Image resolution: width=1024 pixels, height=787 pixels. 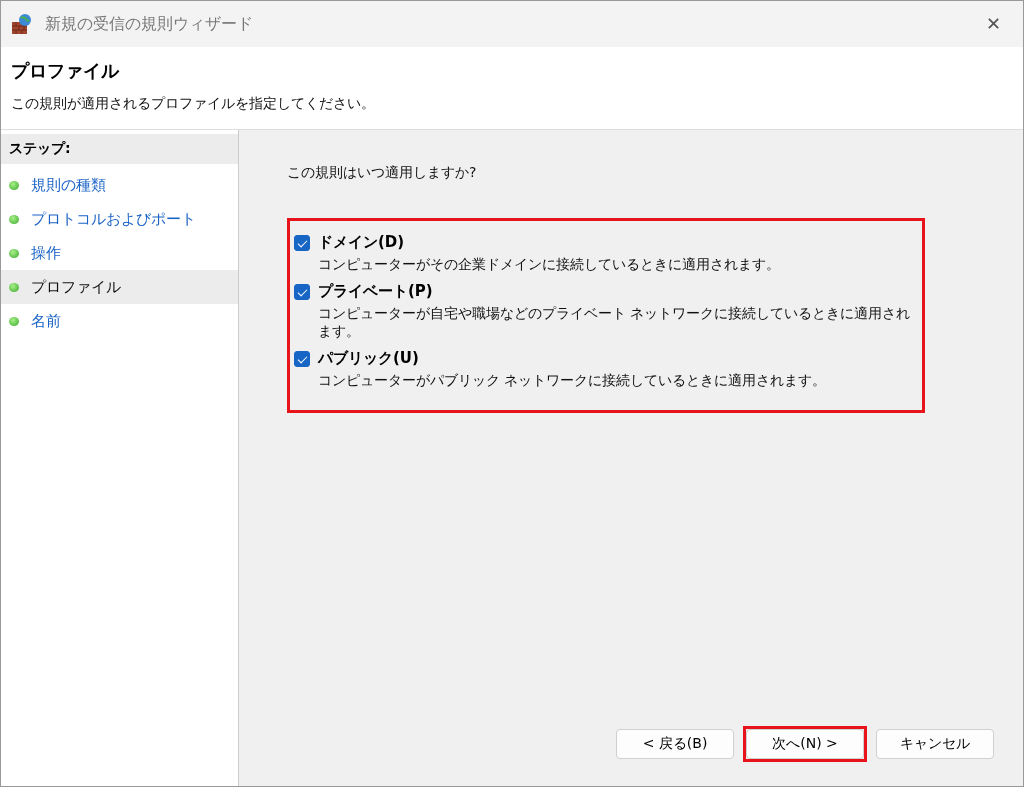 I want to click on checkbox-label: パブリック(U), so click(x=368, y=358).